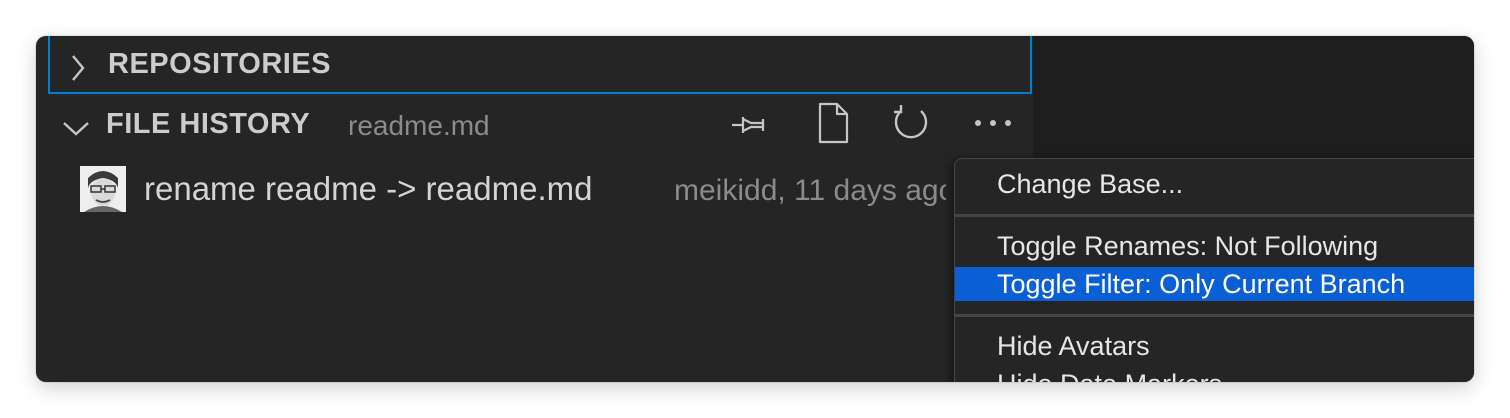 The width and height of the screenshot is (1510, 418). What do you see at coordinates (1214, 374) in the screenshot?
I see `menu-item-hide-date-markers: Hide Date Markers` at bounding box center [1214, 374].